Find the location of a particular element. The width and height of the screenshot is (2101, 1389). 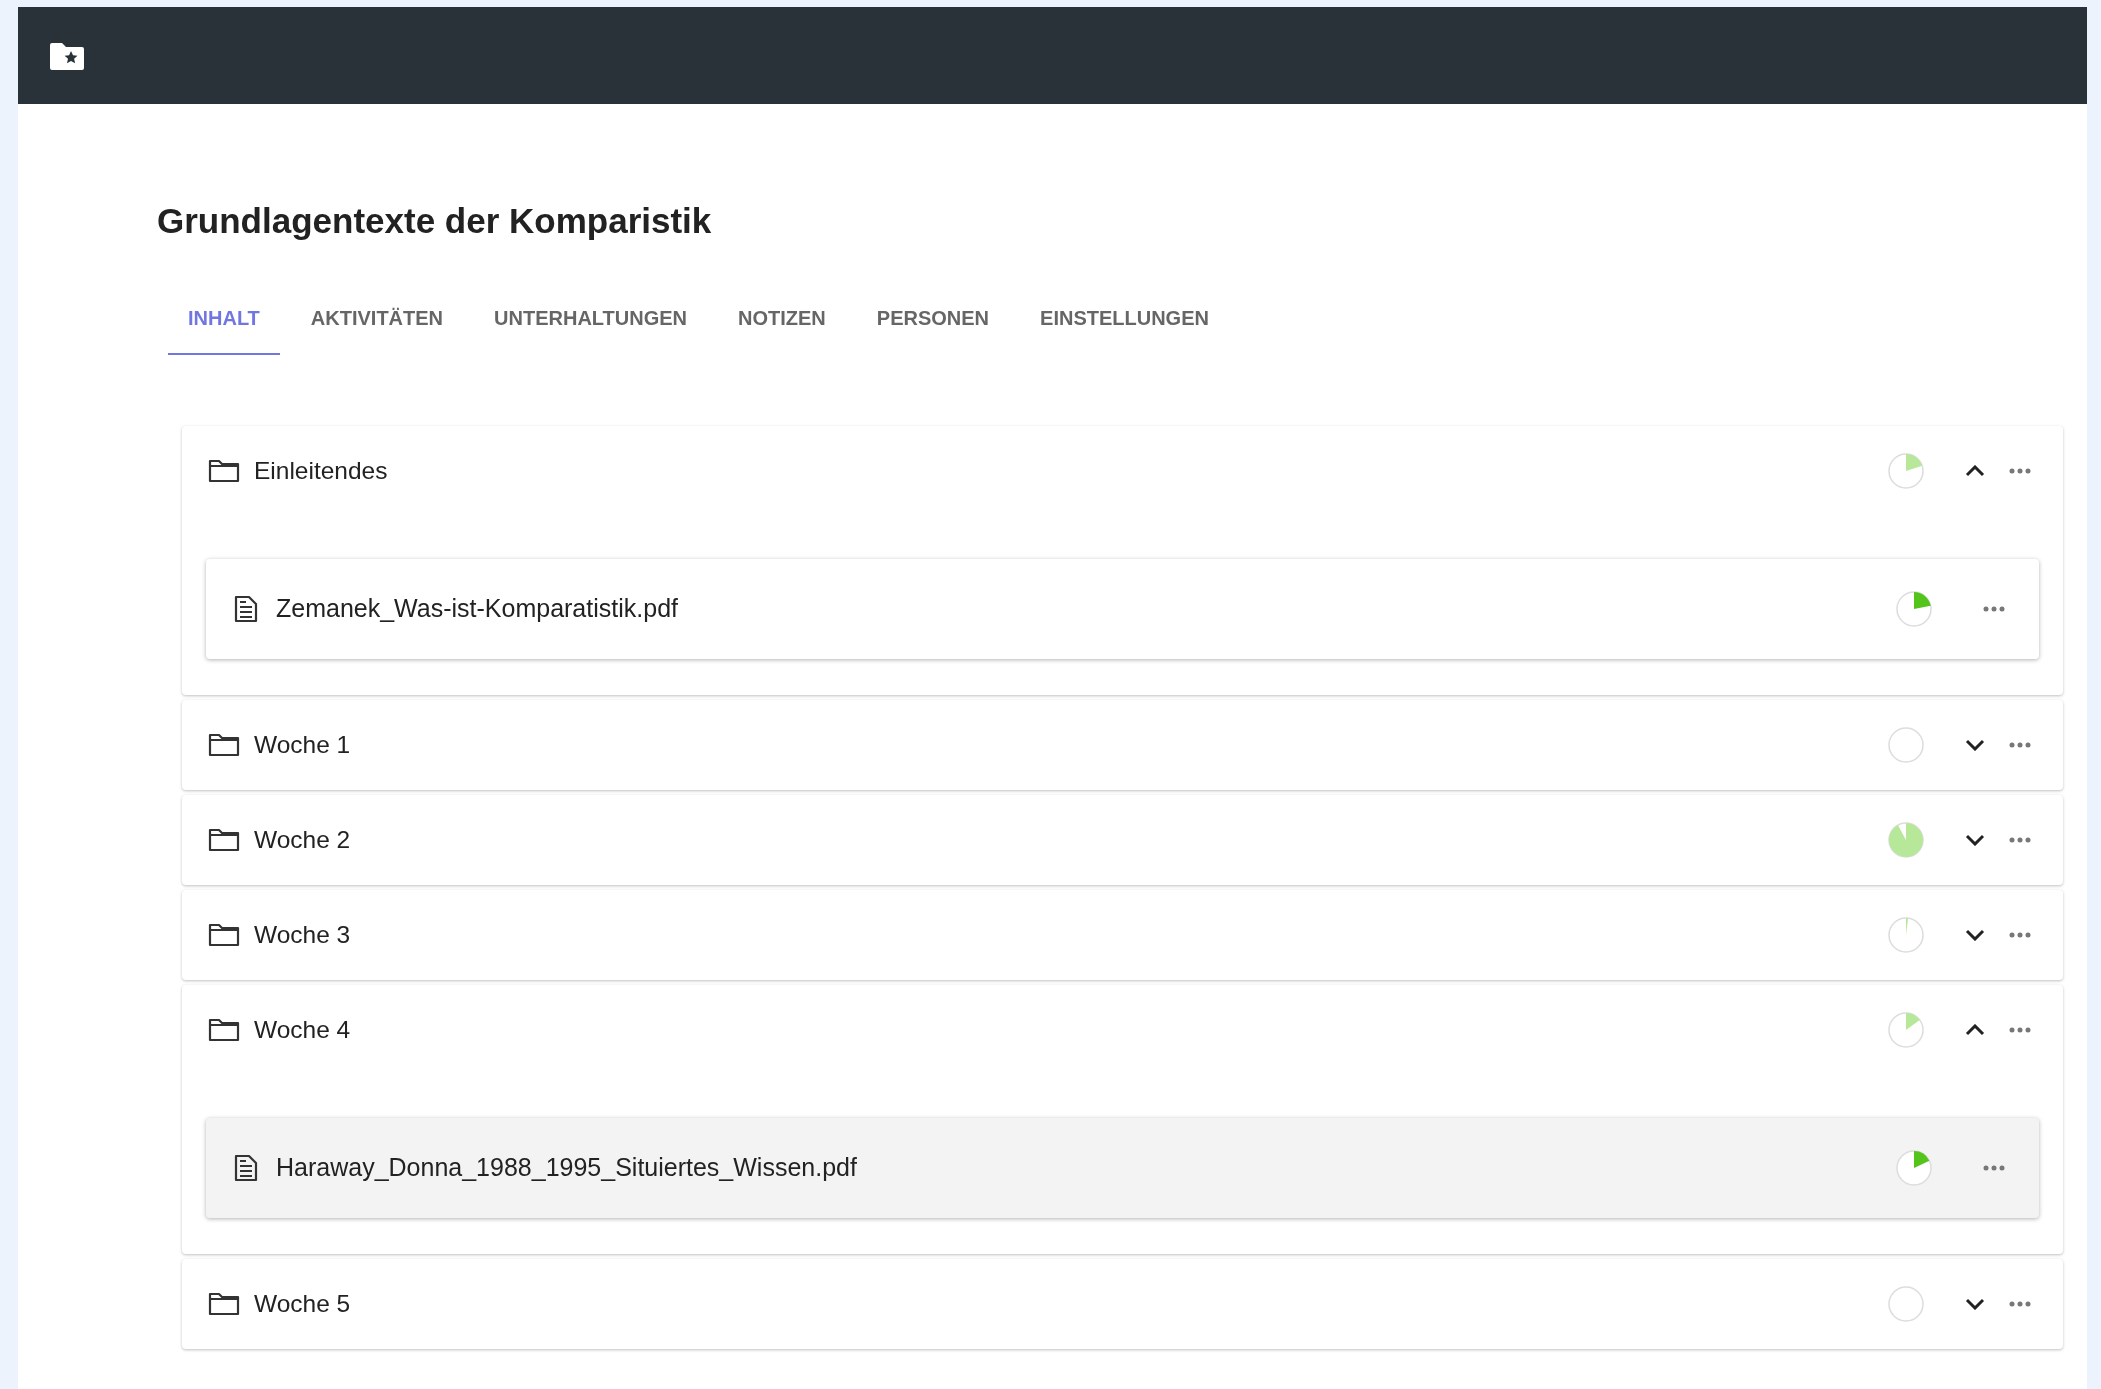

file-name: Zemanek_Was-ist-Komparatistik.pdf is located at coordinates (477, 609).